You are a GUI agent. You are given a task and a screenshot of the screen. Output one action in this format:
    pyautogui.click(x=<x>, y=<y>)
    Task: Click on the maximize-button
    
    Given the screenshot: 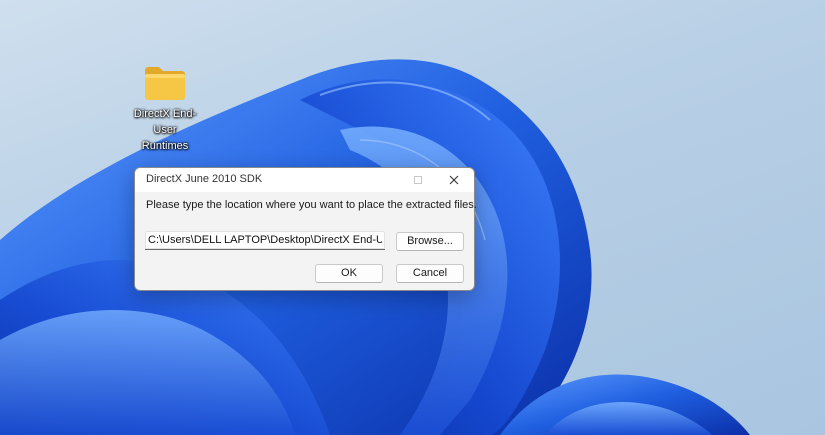 What is the action you would take?
    pyautogui.click(x=418, y=180)
    